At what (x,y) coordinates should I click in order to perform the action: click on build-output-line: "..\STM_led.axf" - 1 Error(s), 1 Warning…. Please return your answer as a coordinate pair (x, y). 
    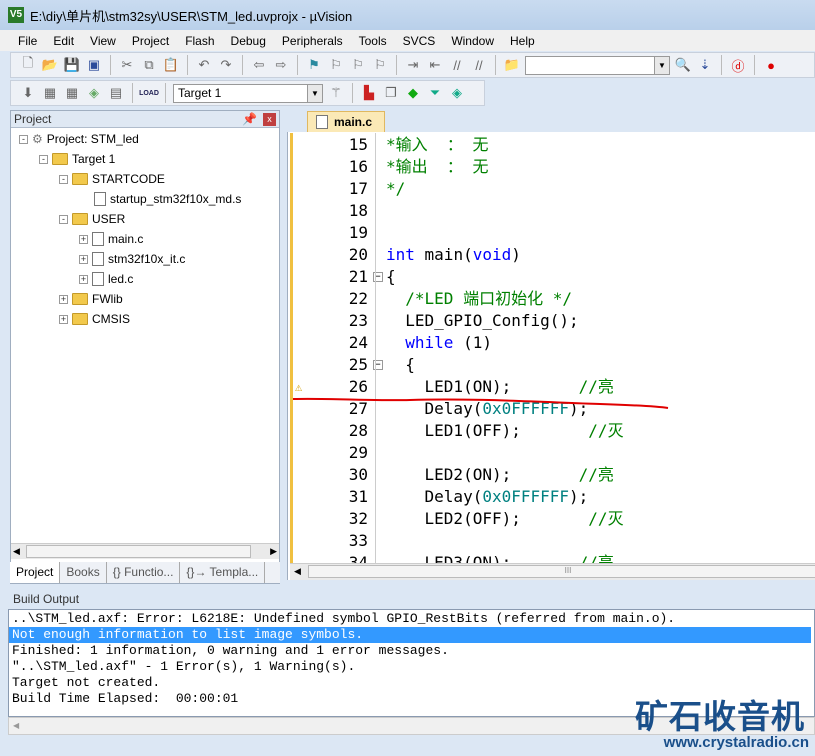
    Looking at the image, I should click on (413, 667).